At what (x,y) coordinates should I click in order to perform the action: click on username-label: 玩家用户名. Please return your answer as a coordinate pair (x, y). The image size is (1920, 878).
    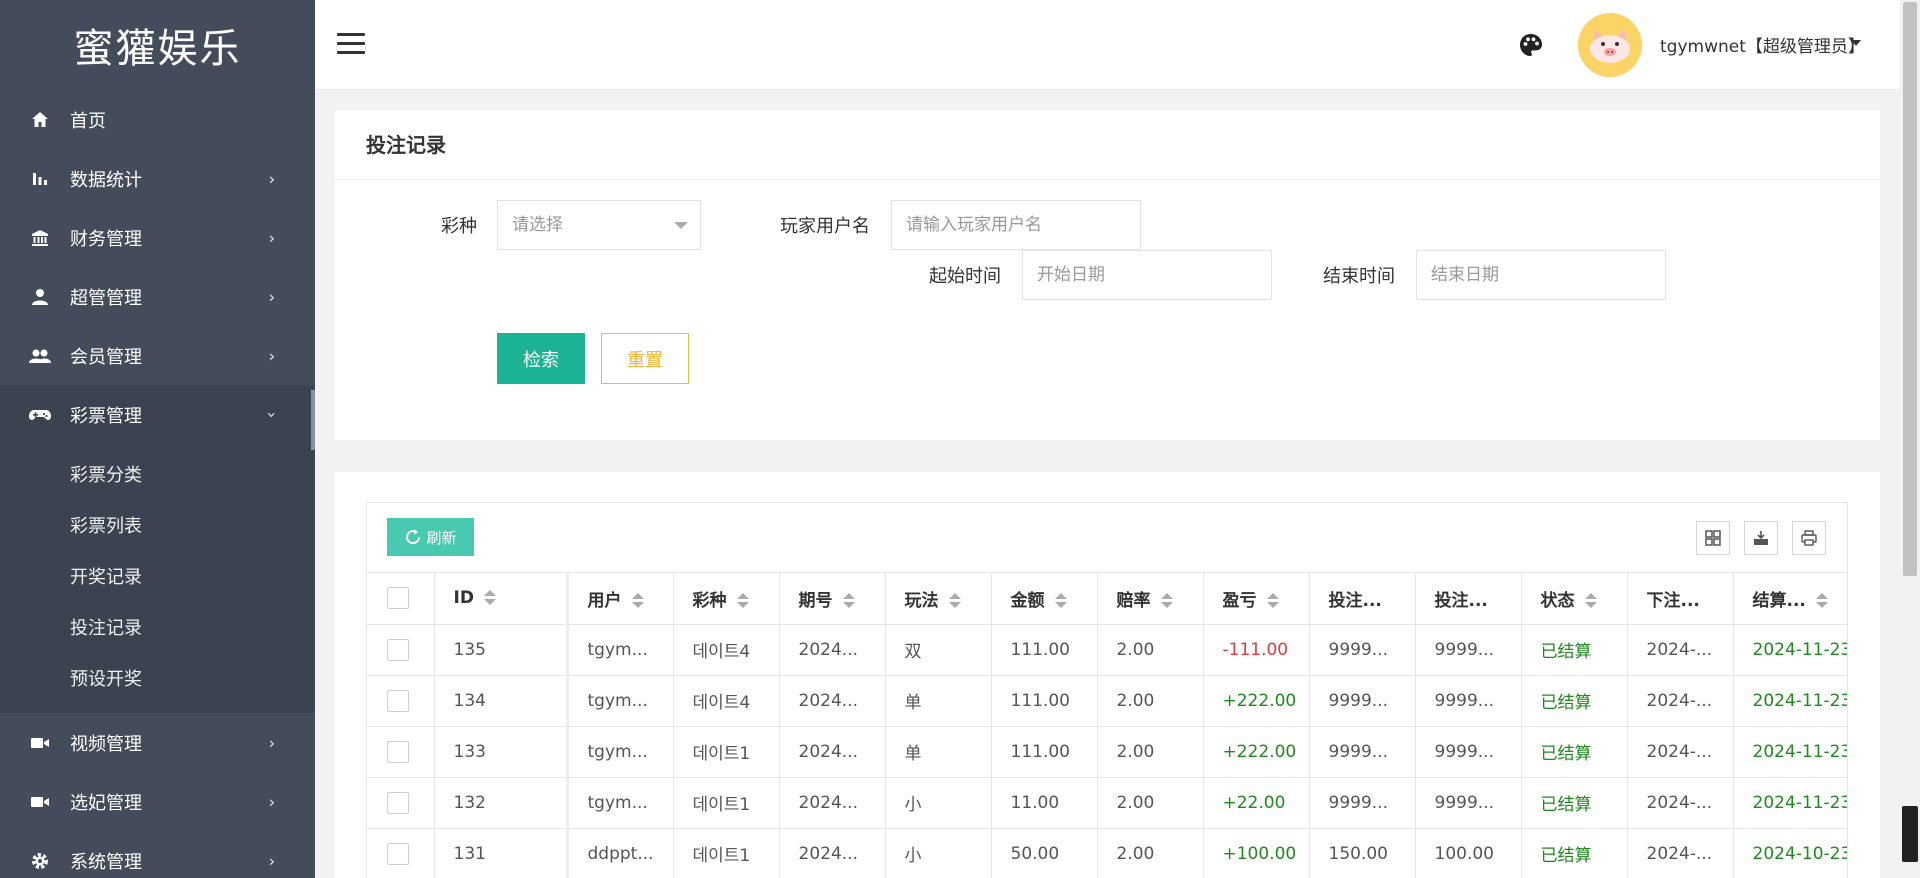
    Looking at the image, I should click on (825, 226).